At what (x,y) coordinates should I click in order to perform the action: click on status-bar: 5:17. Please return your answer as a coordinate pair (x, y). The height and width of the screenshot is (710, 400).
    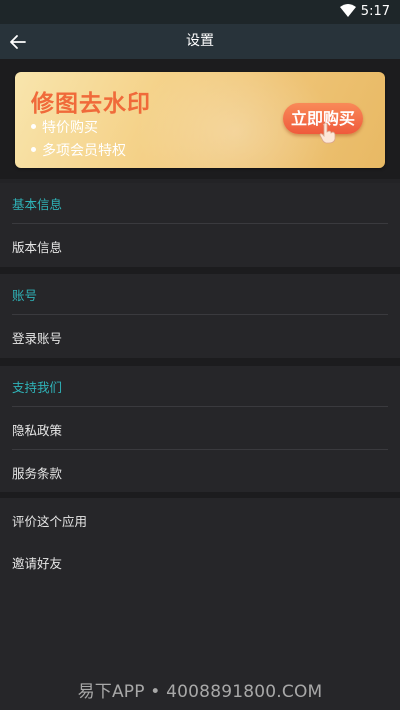
    Looking at the image, I should click on (200, 12).